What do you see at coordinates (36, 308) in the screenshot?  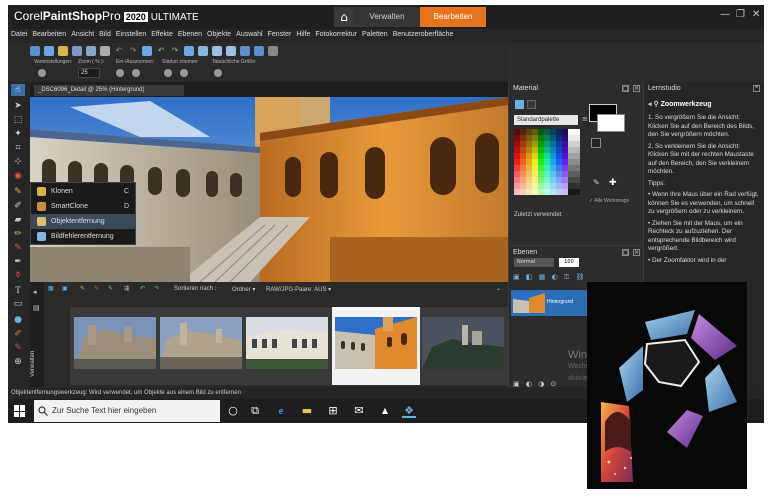 I see `navigation-icon: ▤` at bounding box center [36, 308].